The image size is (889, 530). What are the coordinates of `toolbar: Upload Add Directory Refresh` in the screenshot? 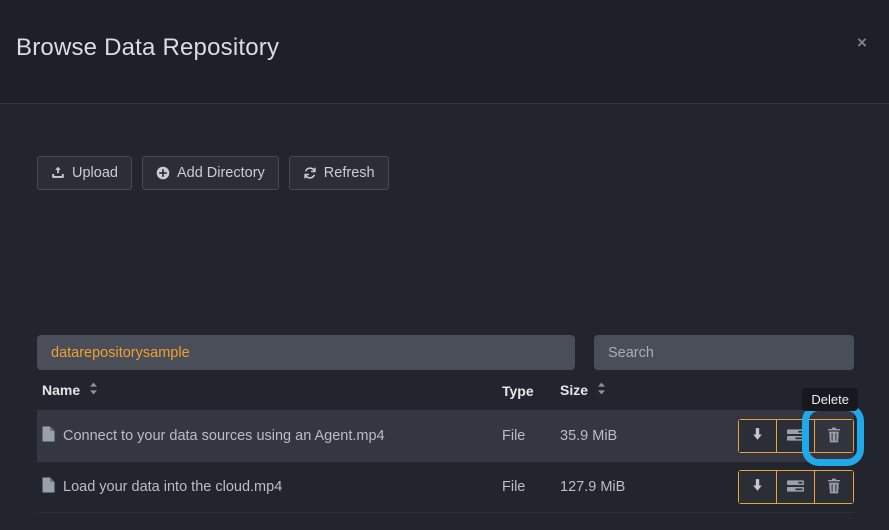 It's located at (213, 173).